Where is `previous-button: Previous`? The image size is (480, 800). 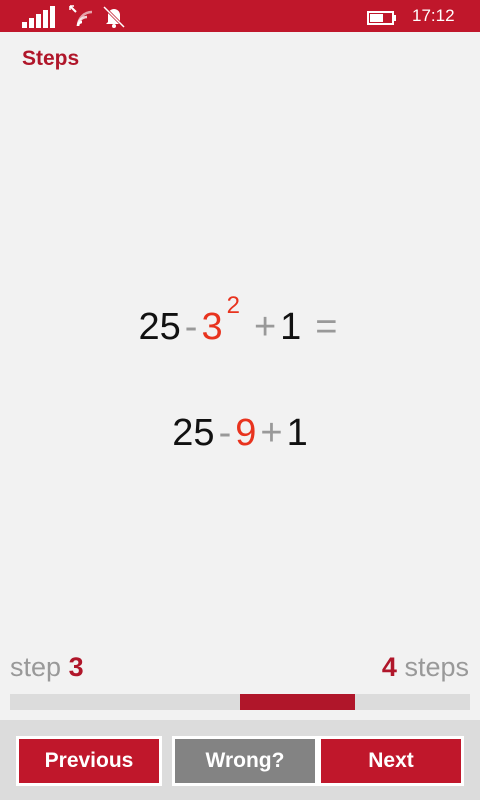 previous-button: Previous is located at coordinates (89, 761).